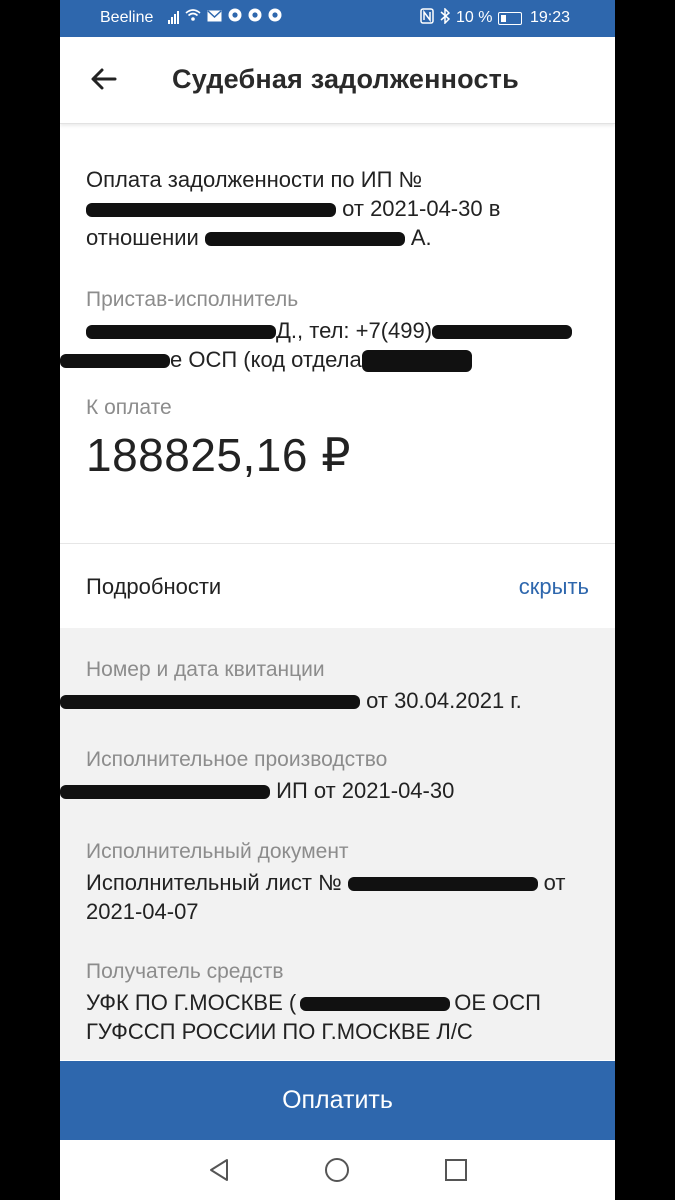 This screenshot has height=1200, width=675. Describe the element at coordinates (218, 455) in the screenshot. I see `amount-value: 188825,16 ₽` at that location.